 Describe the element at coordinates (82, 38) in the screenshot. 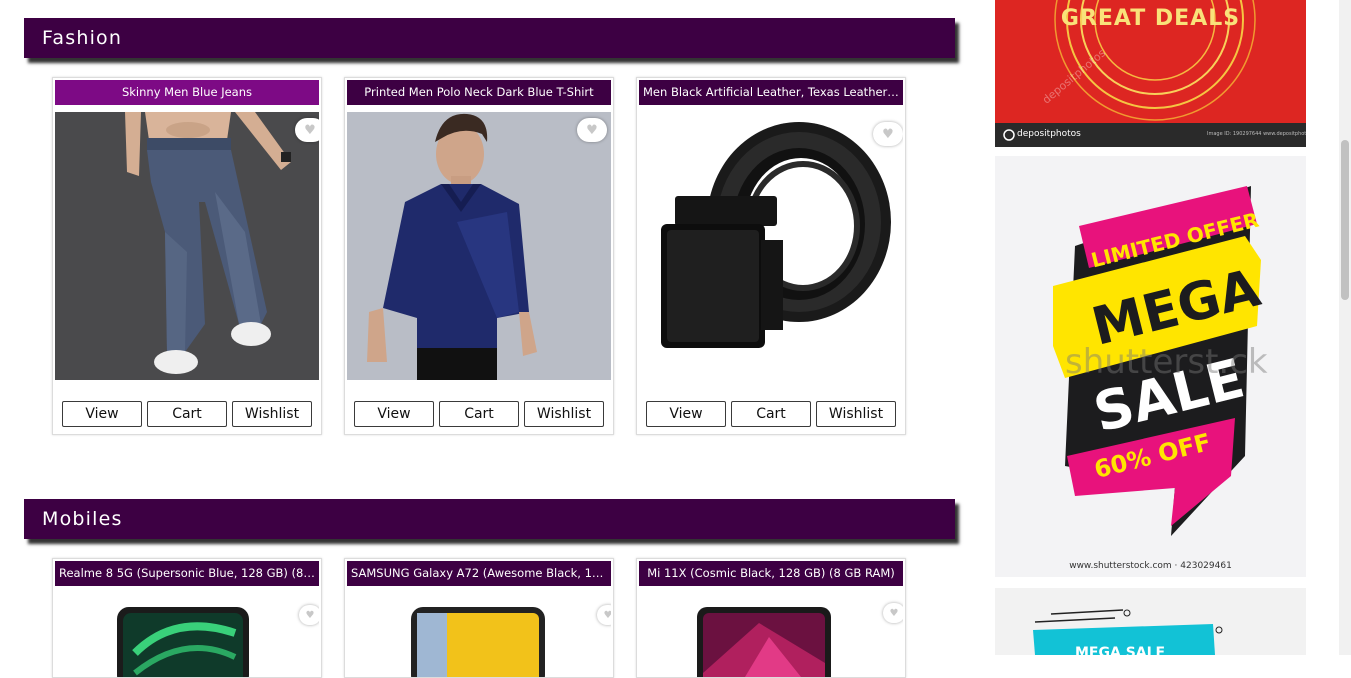

I see `section-title: Fashion` at that location.